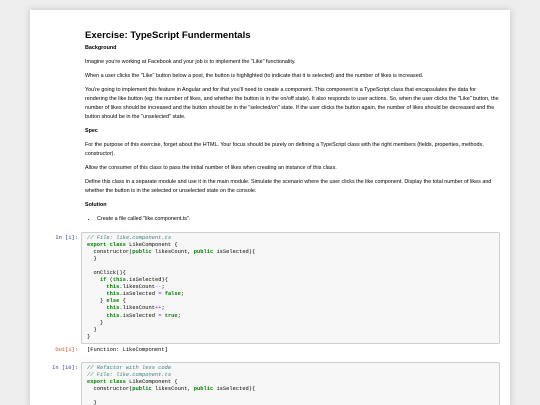 Image resolution: width=540 pixels, height=405 pixels. What do you see at coordinates (290, 273) in the screenshot?
I see `code-line: onClick(){` at bounding box center [290, 273].